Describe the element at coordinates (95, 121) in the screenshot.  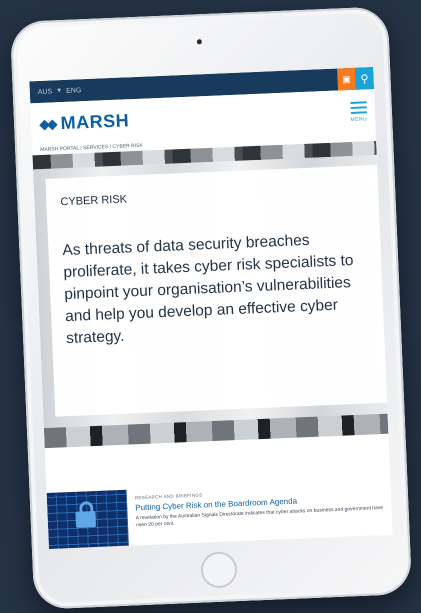
I see `brand-name: MARSH` at that location.